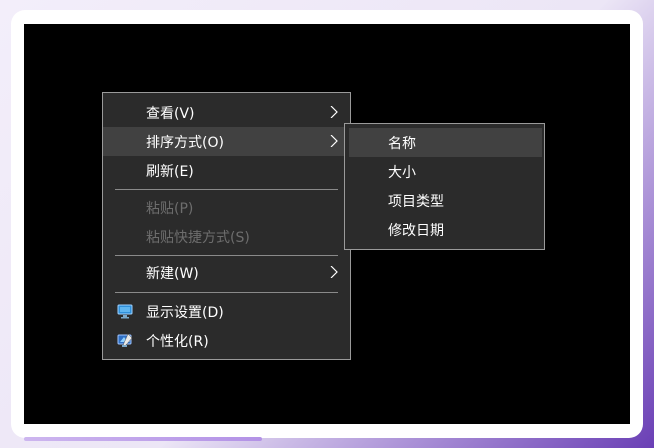 The image size is (654, 448). Describe the element at coordinates (226, 272) in the screenshot. I see `menu-item-new: 新建(W)` at that location.